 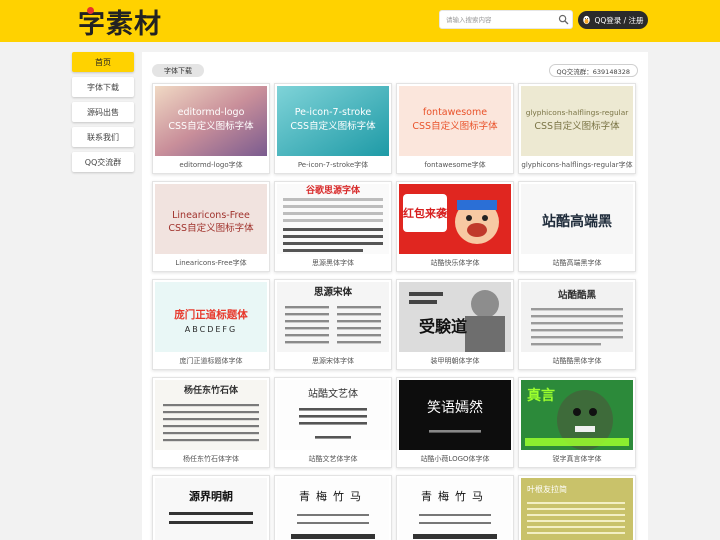 I want to click on font-preview-image: Linearicons-Free CSS自定义图标字体, so click(x=211, y=219).